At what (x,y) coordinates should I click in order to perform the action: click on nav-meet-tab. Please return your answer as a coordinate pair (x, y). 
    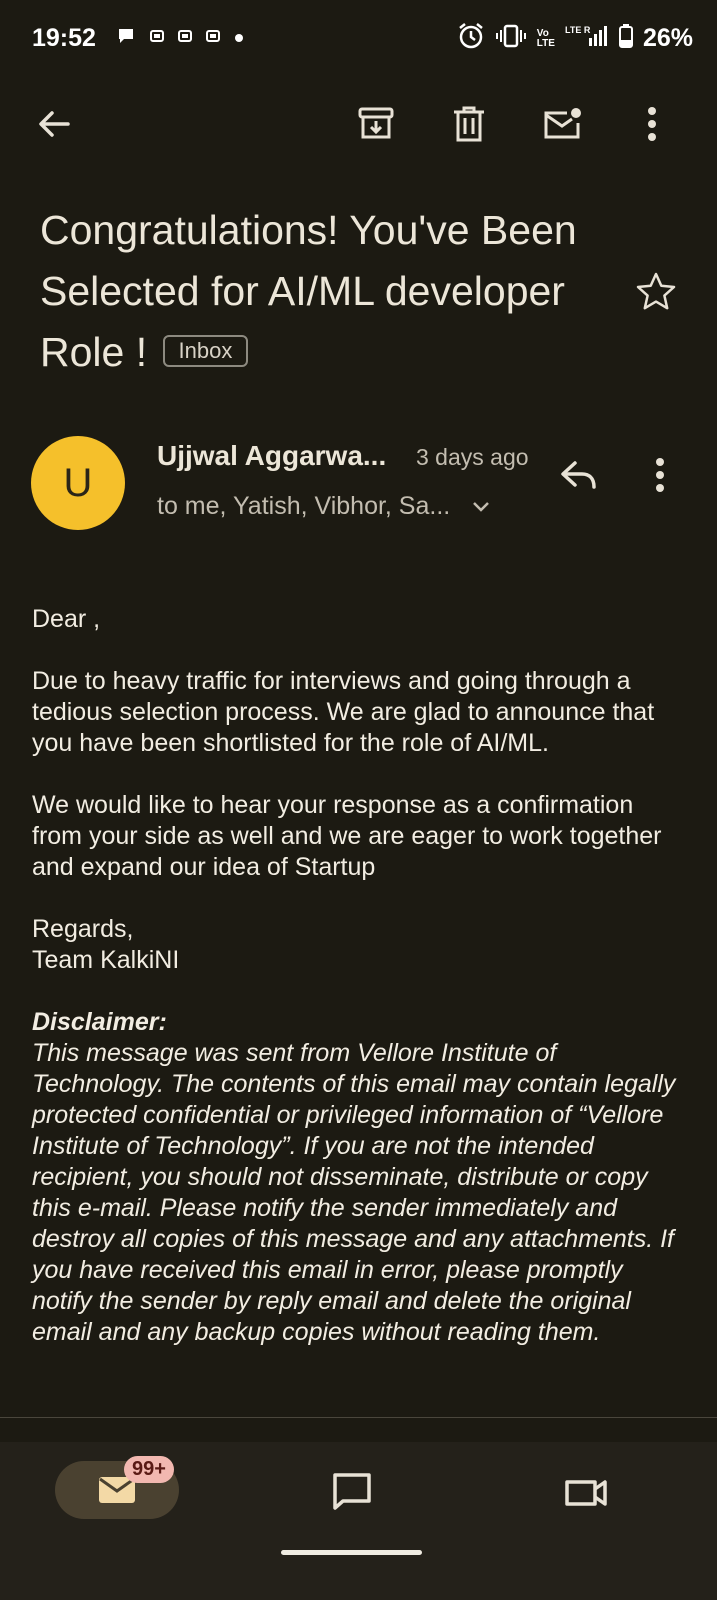
    Looking at the image, I should click on (586, 1491).